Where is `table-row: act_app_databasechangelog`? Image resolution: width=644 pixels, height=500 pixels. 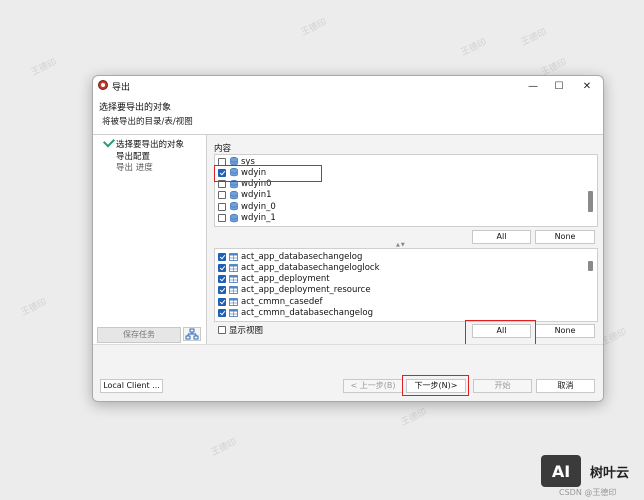
table-row: act_app_databasechangelog is located at coordinates (288, 256).